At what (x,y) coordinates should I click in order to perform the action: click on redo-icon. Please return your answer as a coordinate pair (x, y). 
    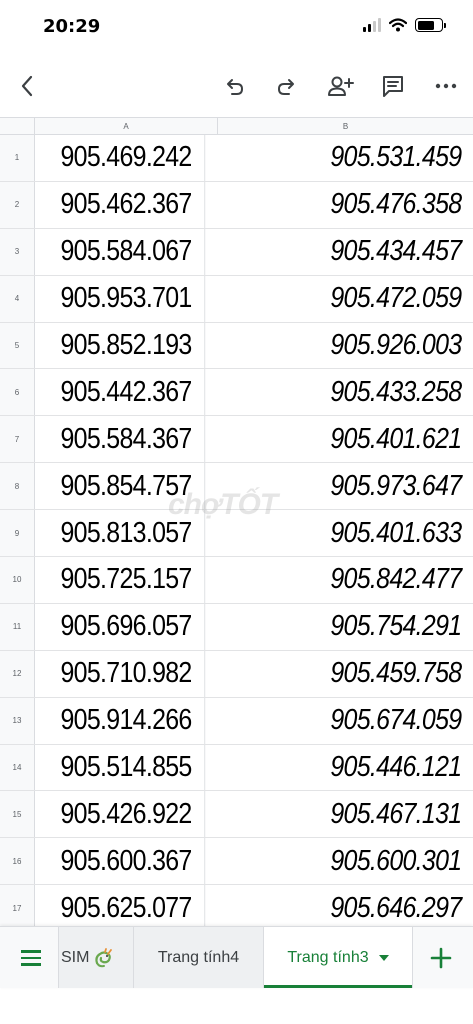
    Looking at the image, I should click on (285, 87).